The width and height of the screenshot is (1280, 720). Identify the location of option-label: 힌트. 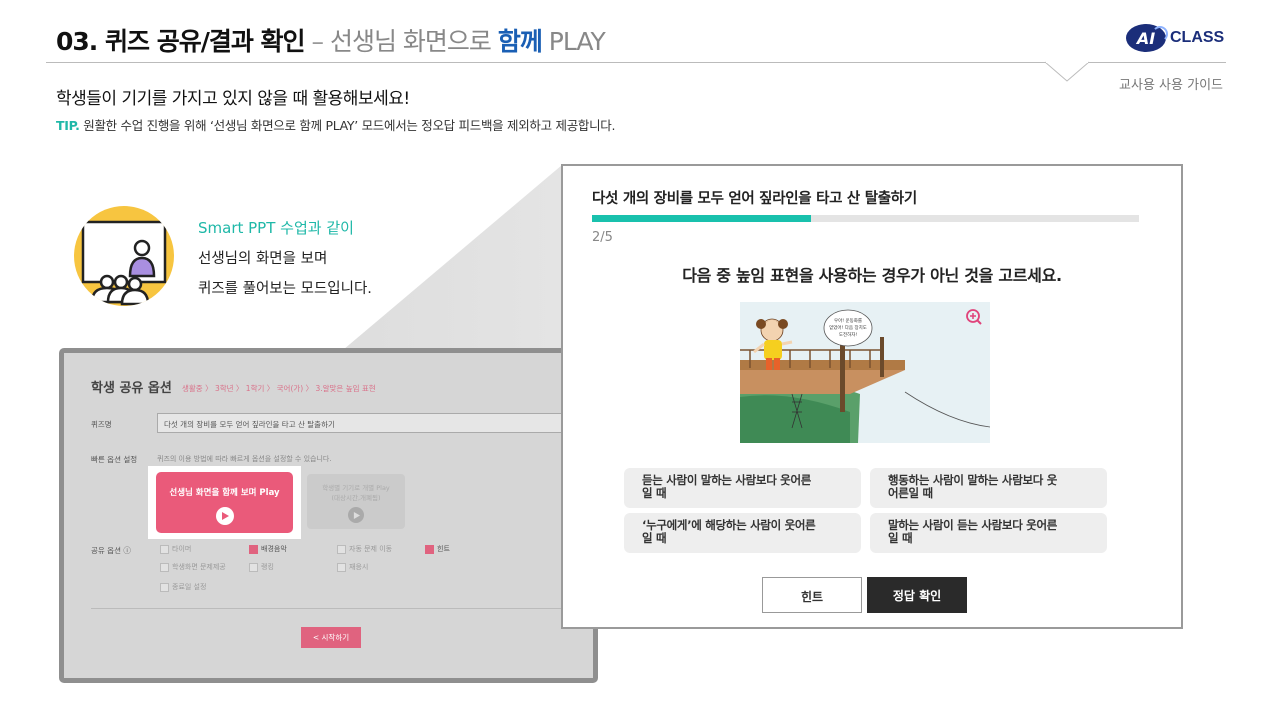
(443, 549).